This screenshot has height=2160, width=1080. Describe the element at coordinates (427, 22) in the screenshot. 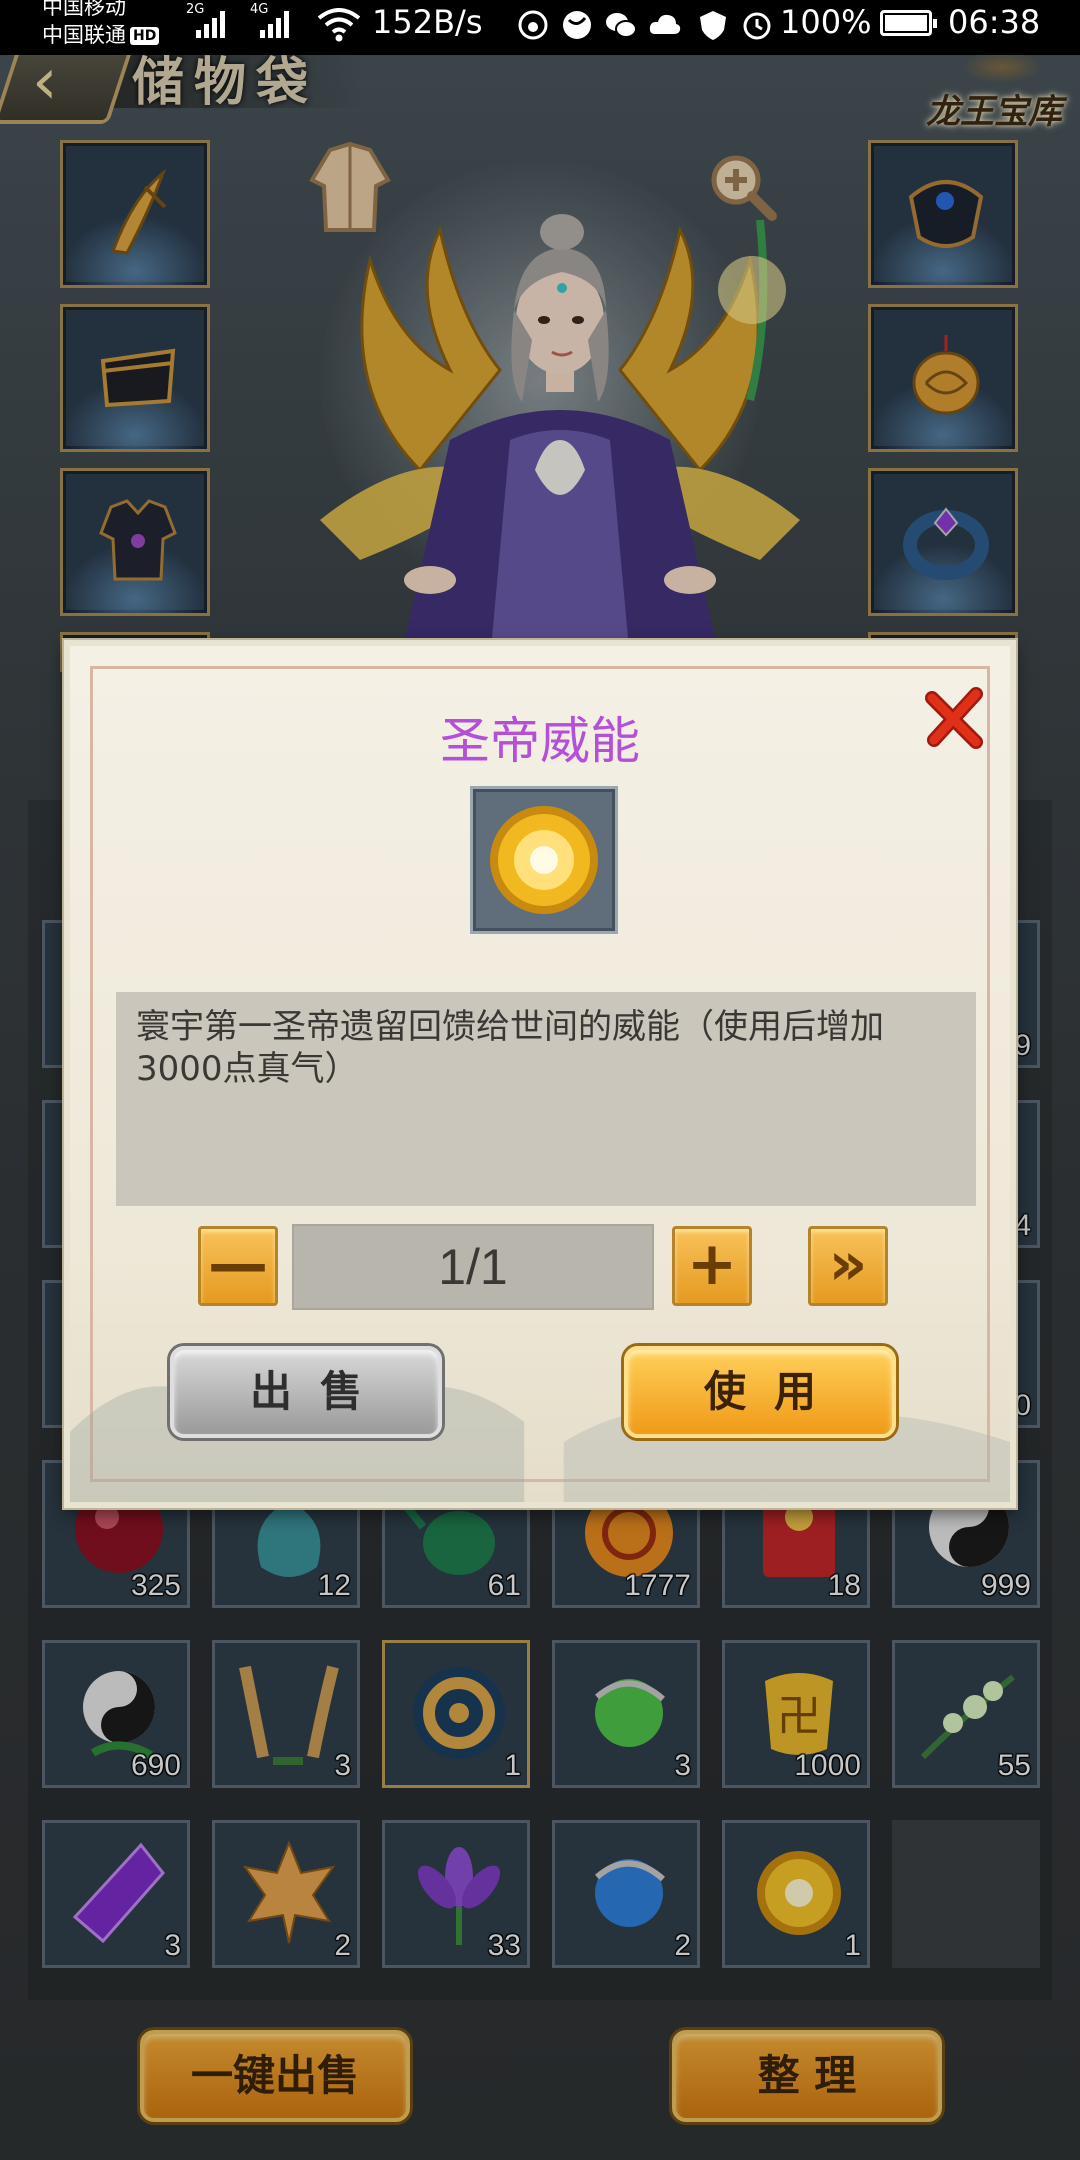

I see `net-speed: 152B/s` at that location.